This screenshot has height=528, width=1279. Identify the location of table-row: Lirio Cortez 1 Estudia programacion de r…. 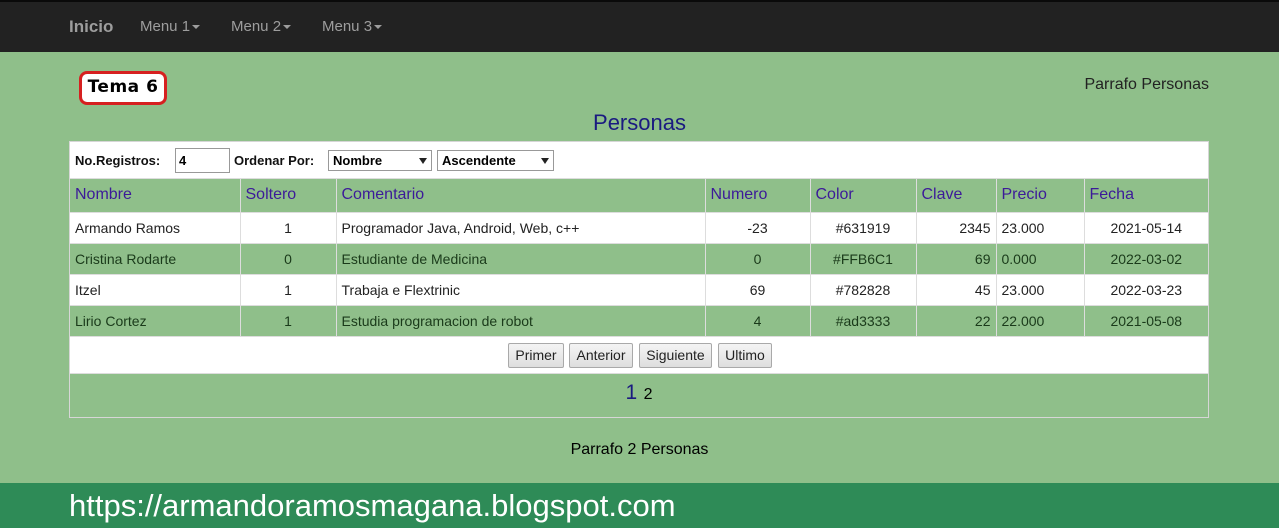
(639, 320).